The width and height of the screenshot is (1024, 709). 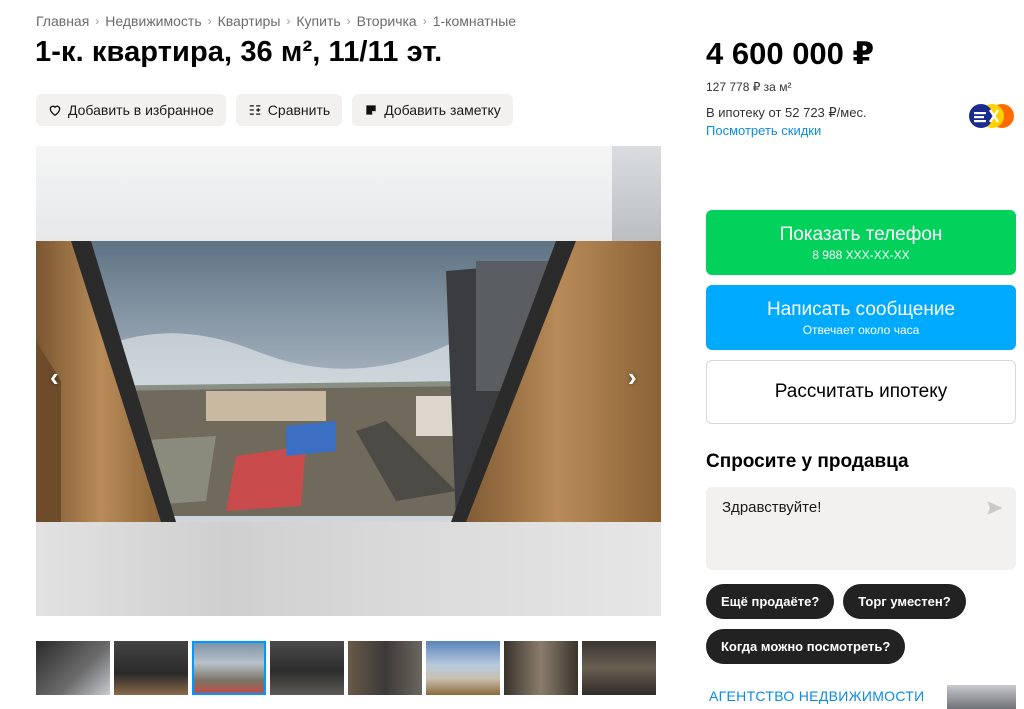 I want to click on price-total: 4 600 000 ₽, so click(x=790, y=53).